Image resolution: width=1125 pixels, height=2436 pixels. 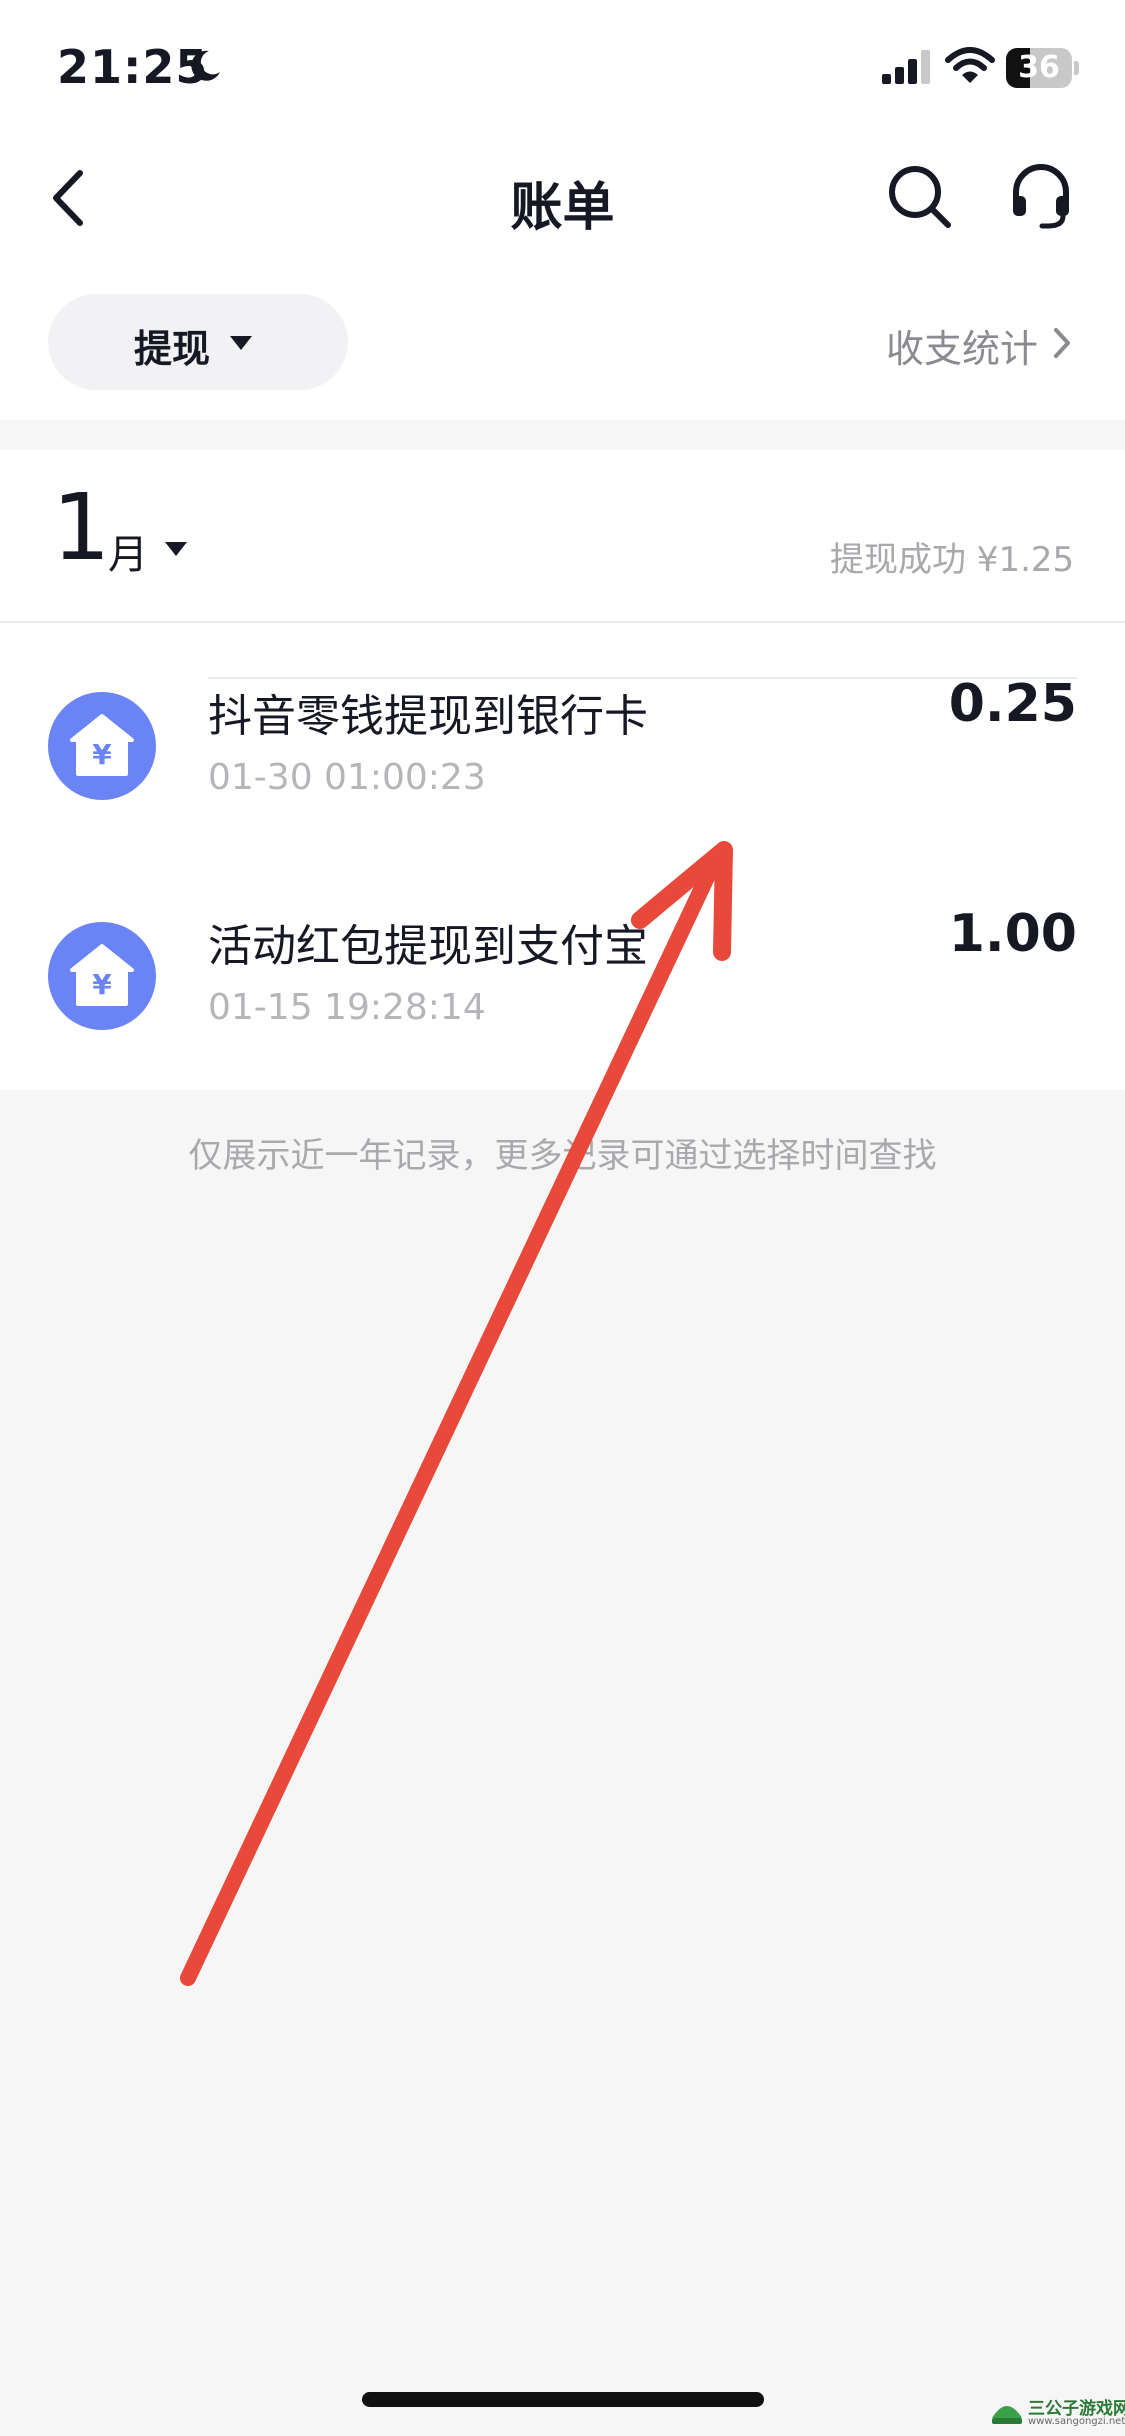 I want to click on transaction-title: 活动红包提现到支付宝, so click(x=428, y=946).